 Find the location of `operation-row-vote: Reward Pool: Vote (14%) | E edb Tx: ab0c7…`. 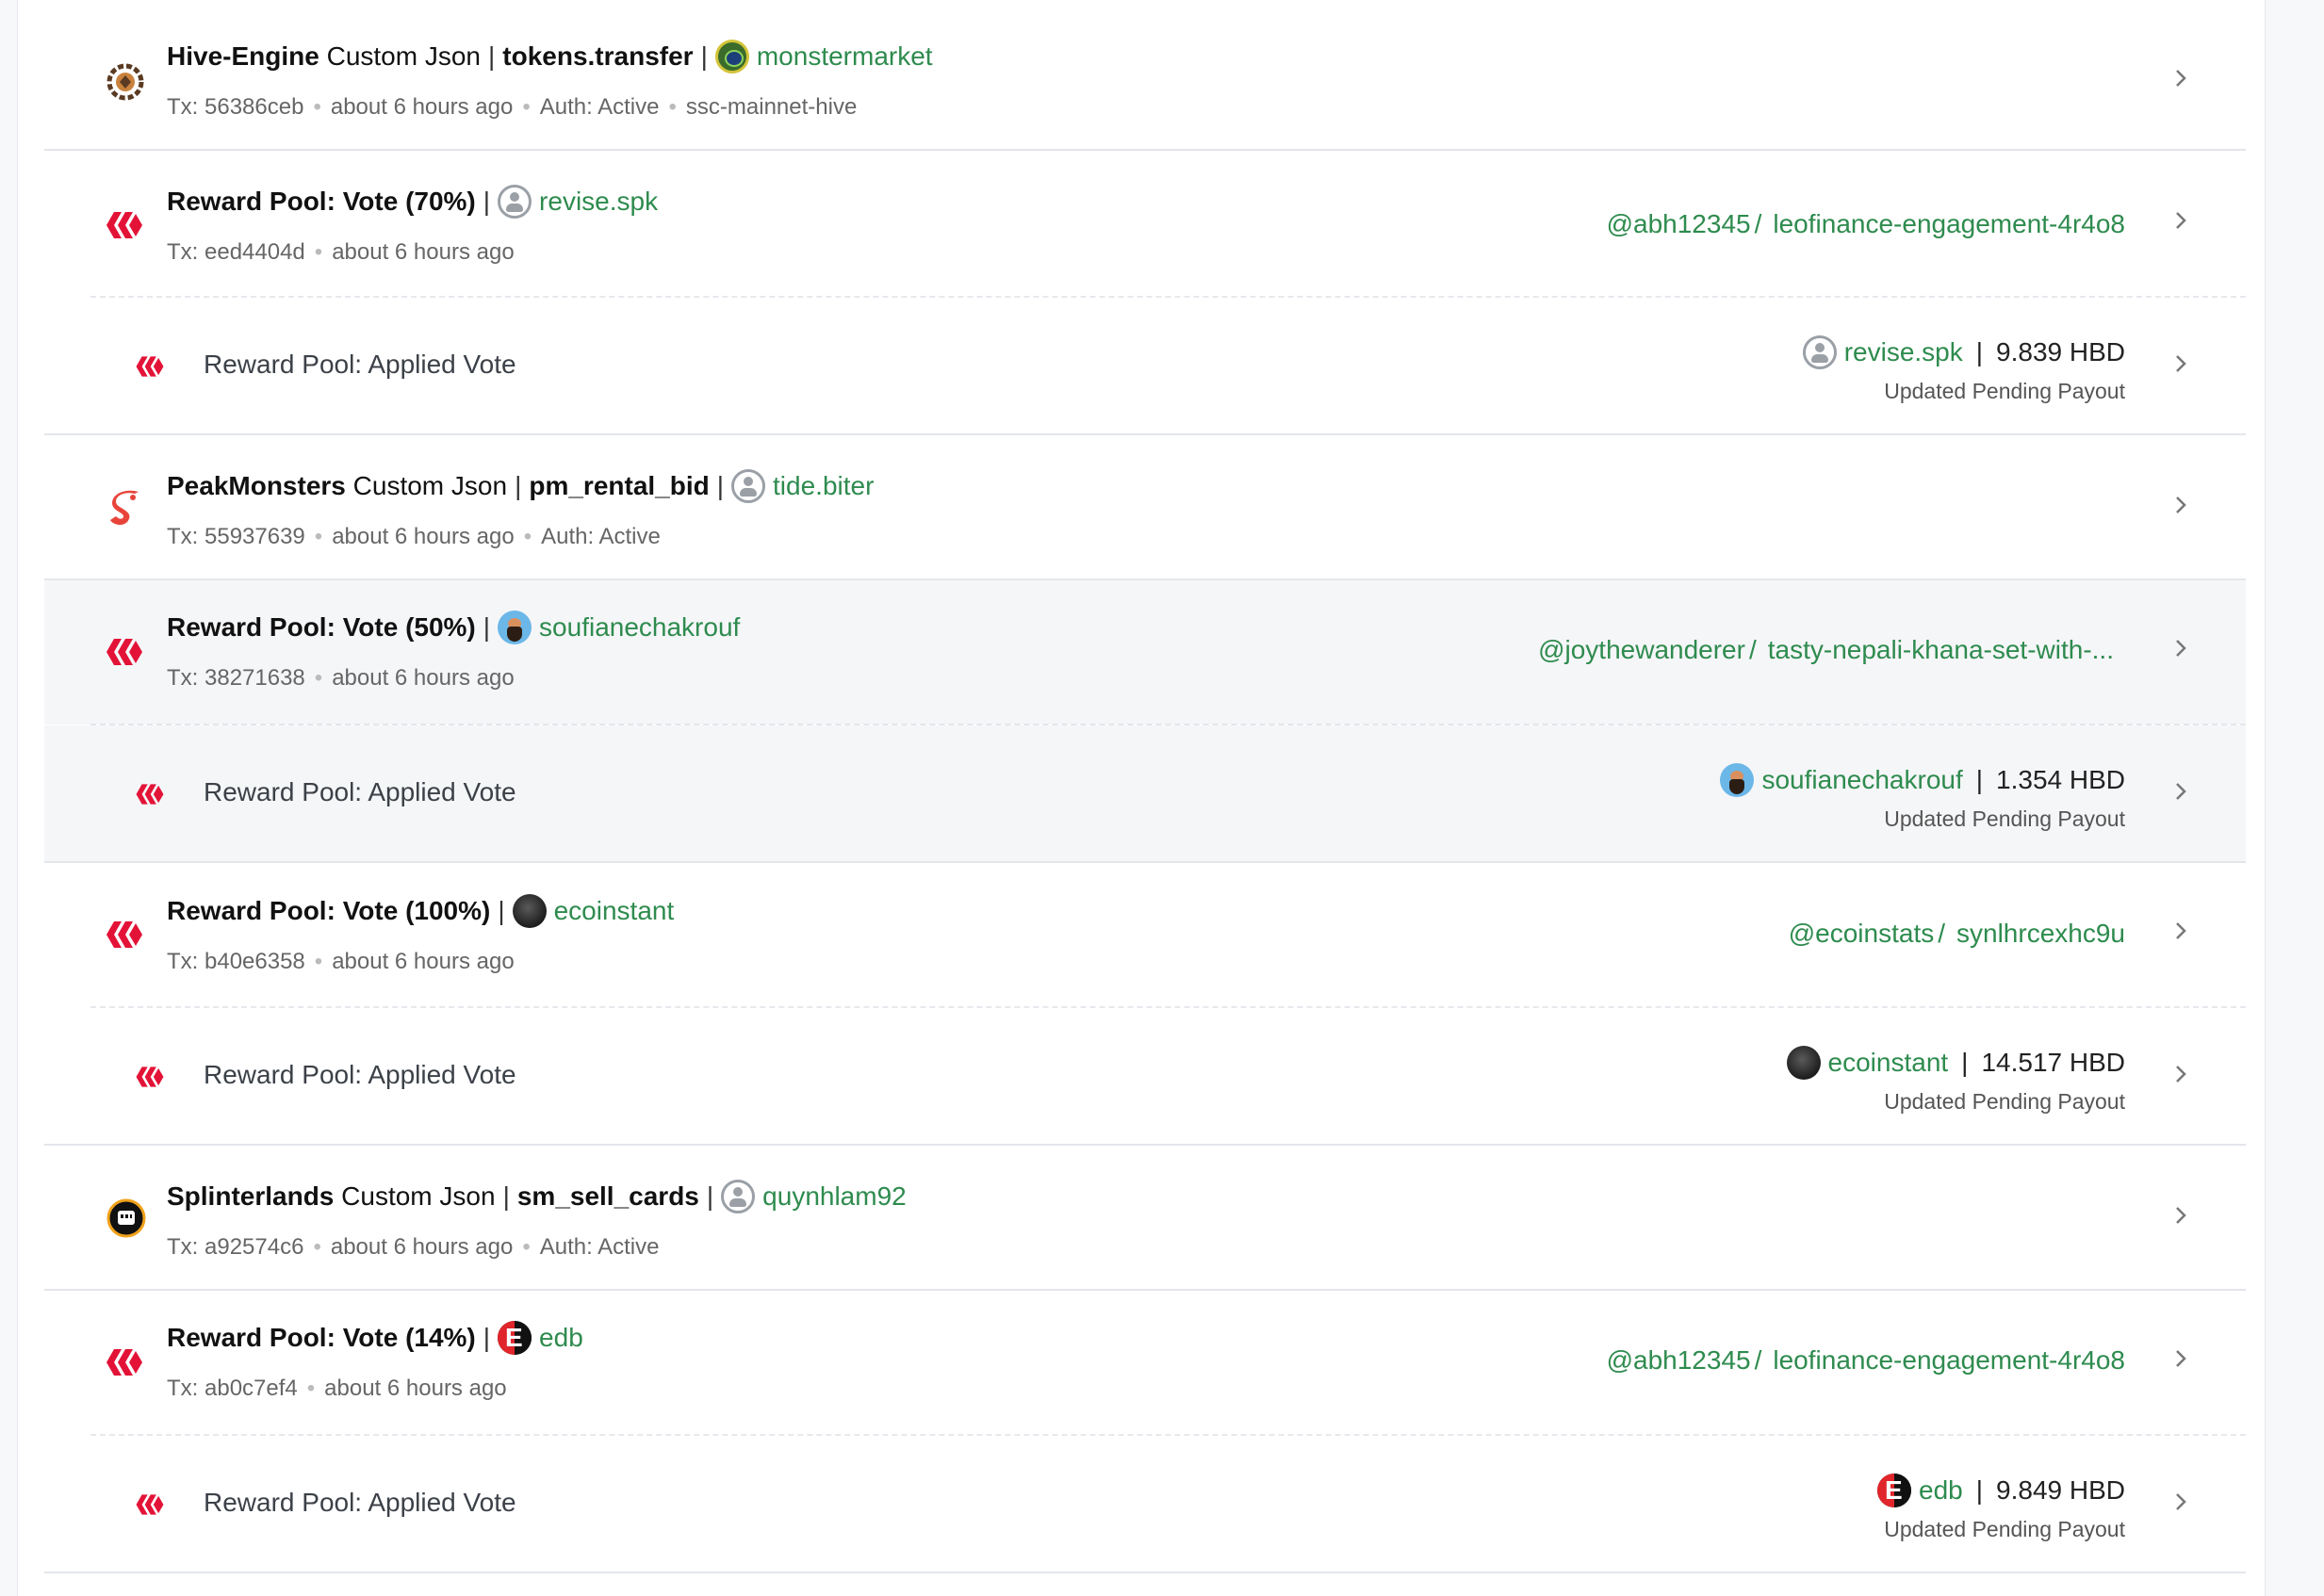

operation-row-vote: Reward Pool: Vote (14%) | E edb Tx: ab0c7… is located at coordinates (1145, 1363).